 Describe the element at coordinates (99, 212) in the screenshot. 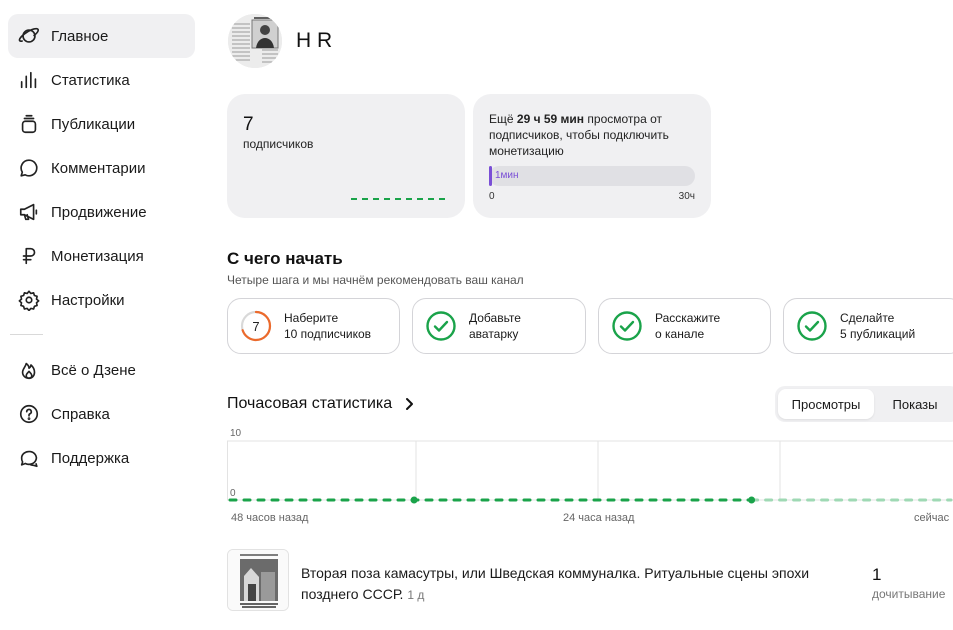

I see `sidebar-item-label: Продвижение` at that location.